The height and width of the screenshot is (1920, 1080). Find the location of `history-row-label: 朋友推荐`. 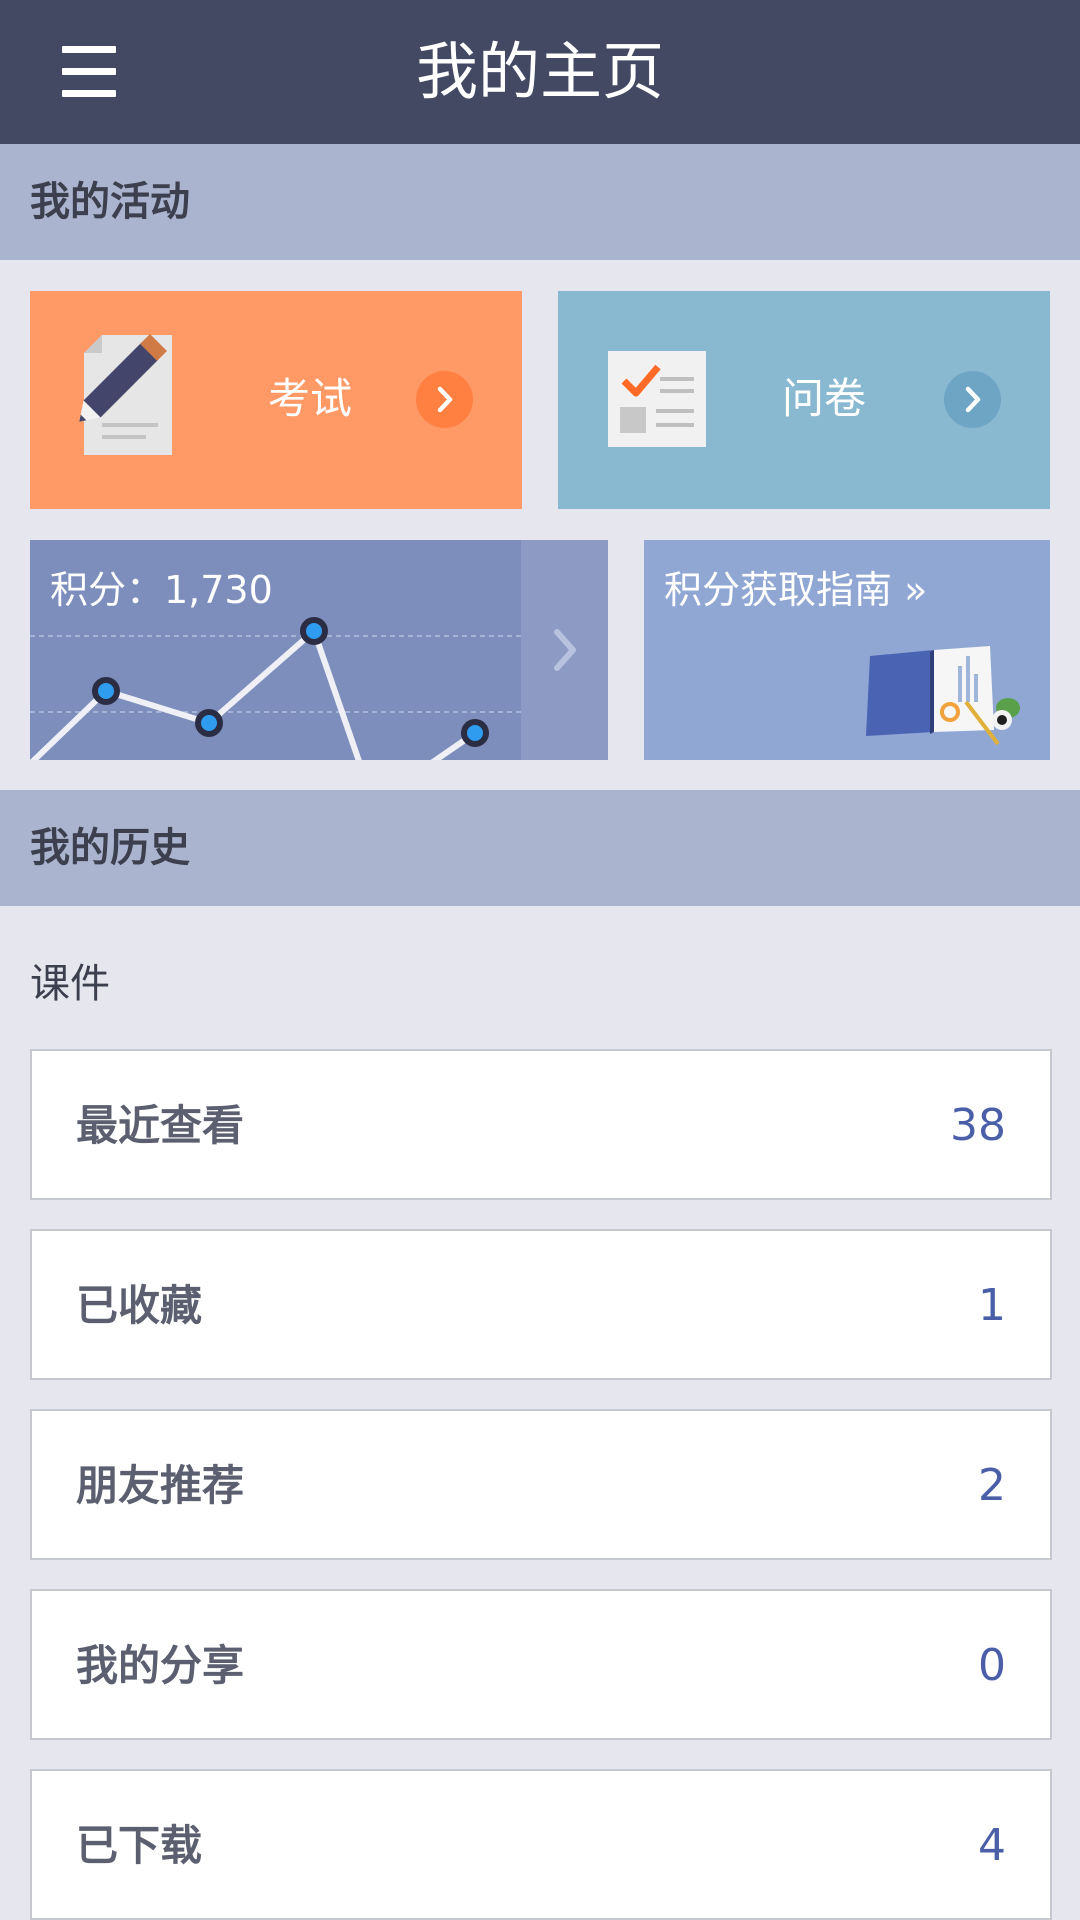

history-row-label: 朋友推荐 is located at coordinates (160, 1485).